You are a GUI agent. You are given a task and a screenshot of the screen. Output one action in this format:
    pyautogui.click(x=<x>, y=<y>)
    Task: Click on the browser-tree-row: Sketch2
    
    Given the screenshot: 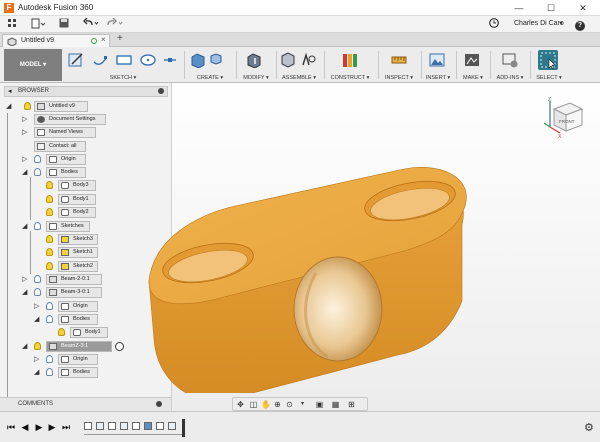 What is the action you would take?
    pyautogui.click(x=86, y=266)
    